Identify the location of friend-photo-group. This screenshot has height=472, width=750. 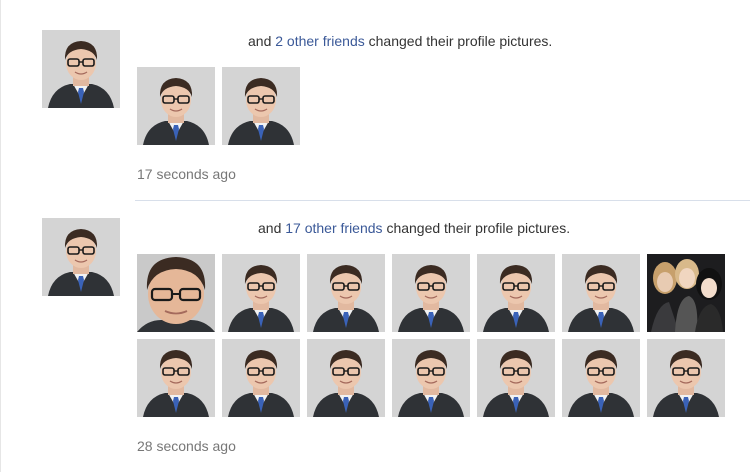
(686, 293).